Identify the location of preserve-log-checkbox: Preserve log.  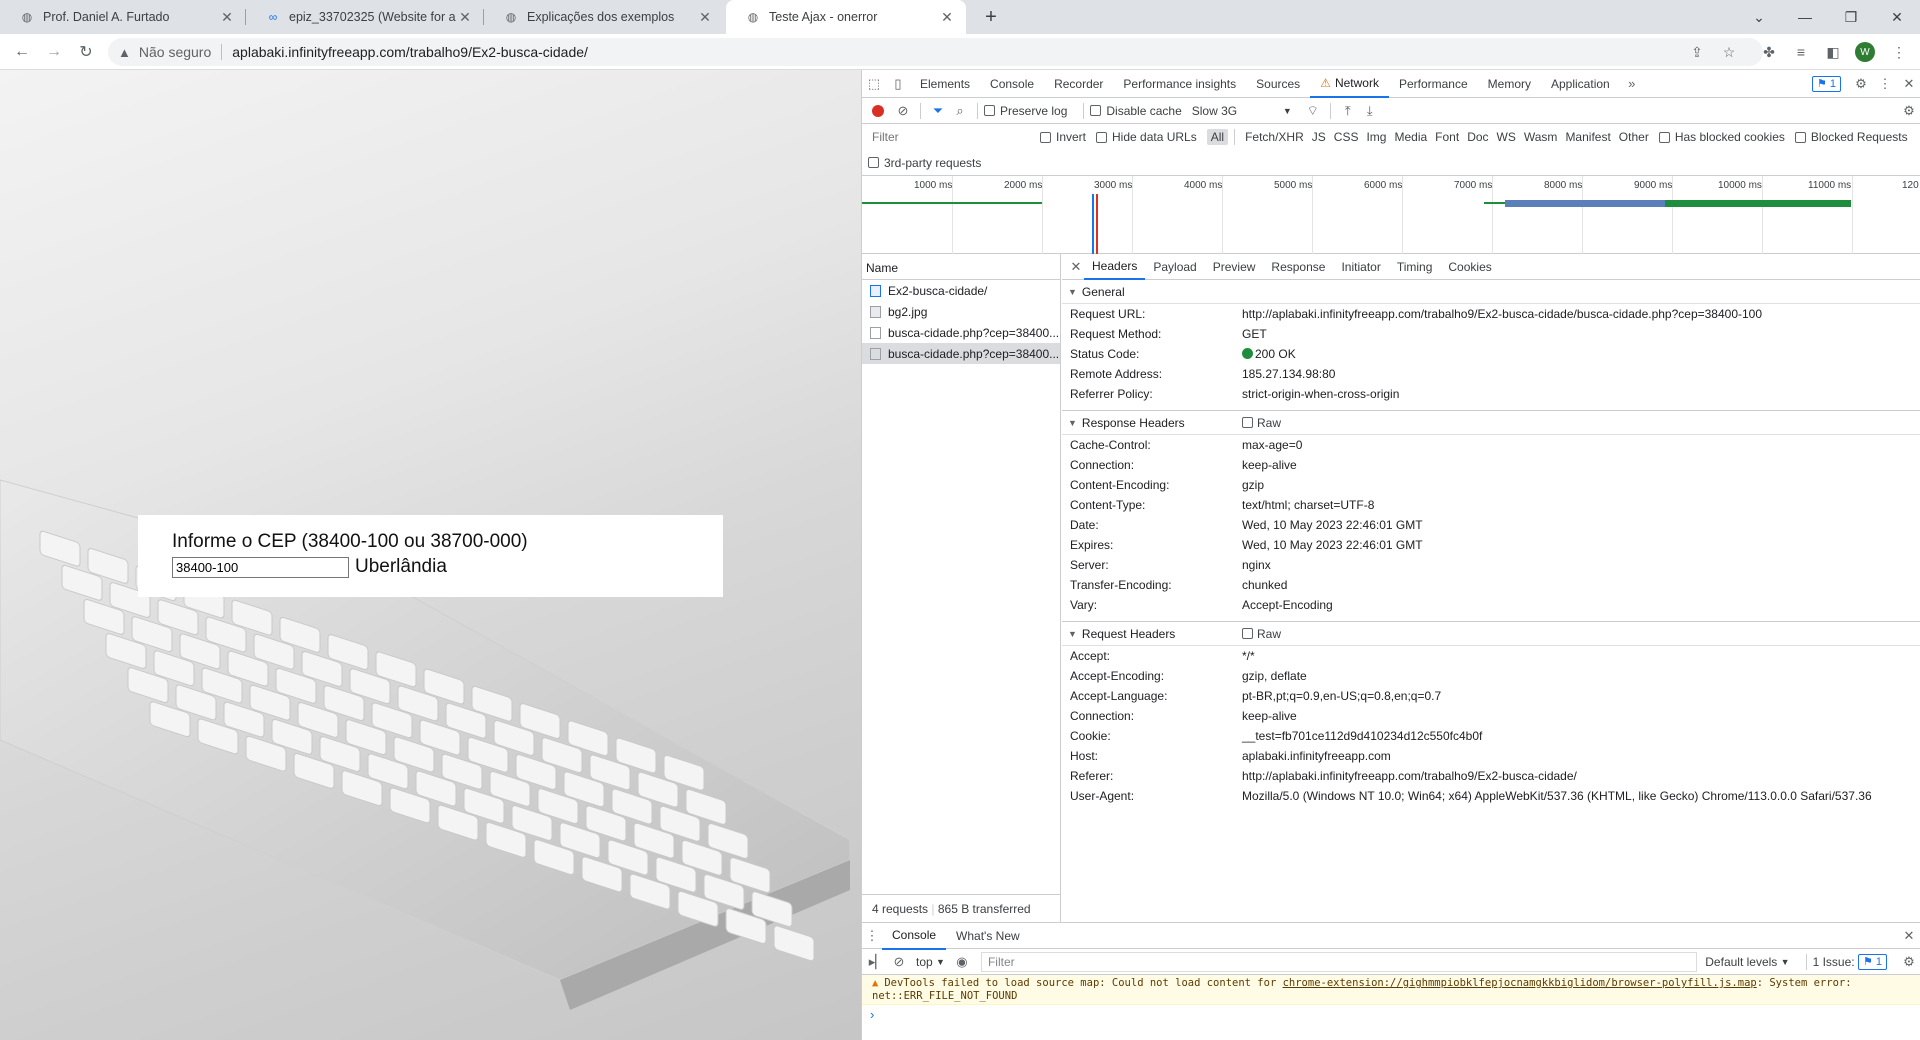
(1025, 111).